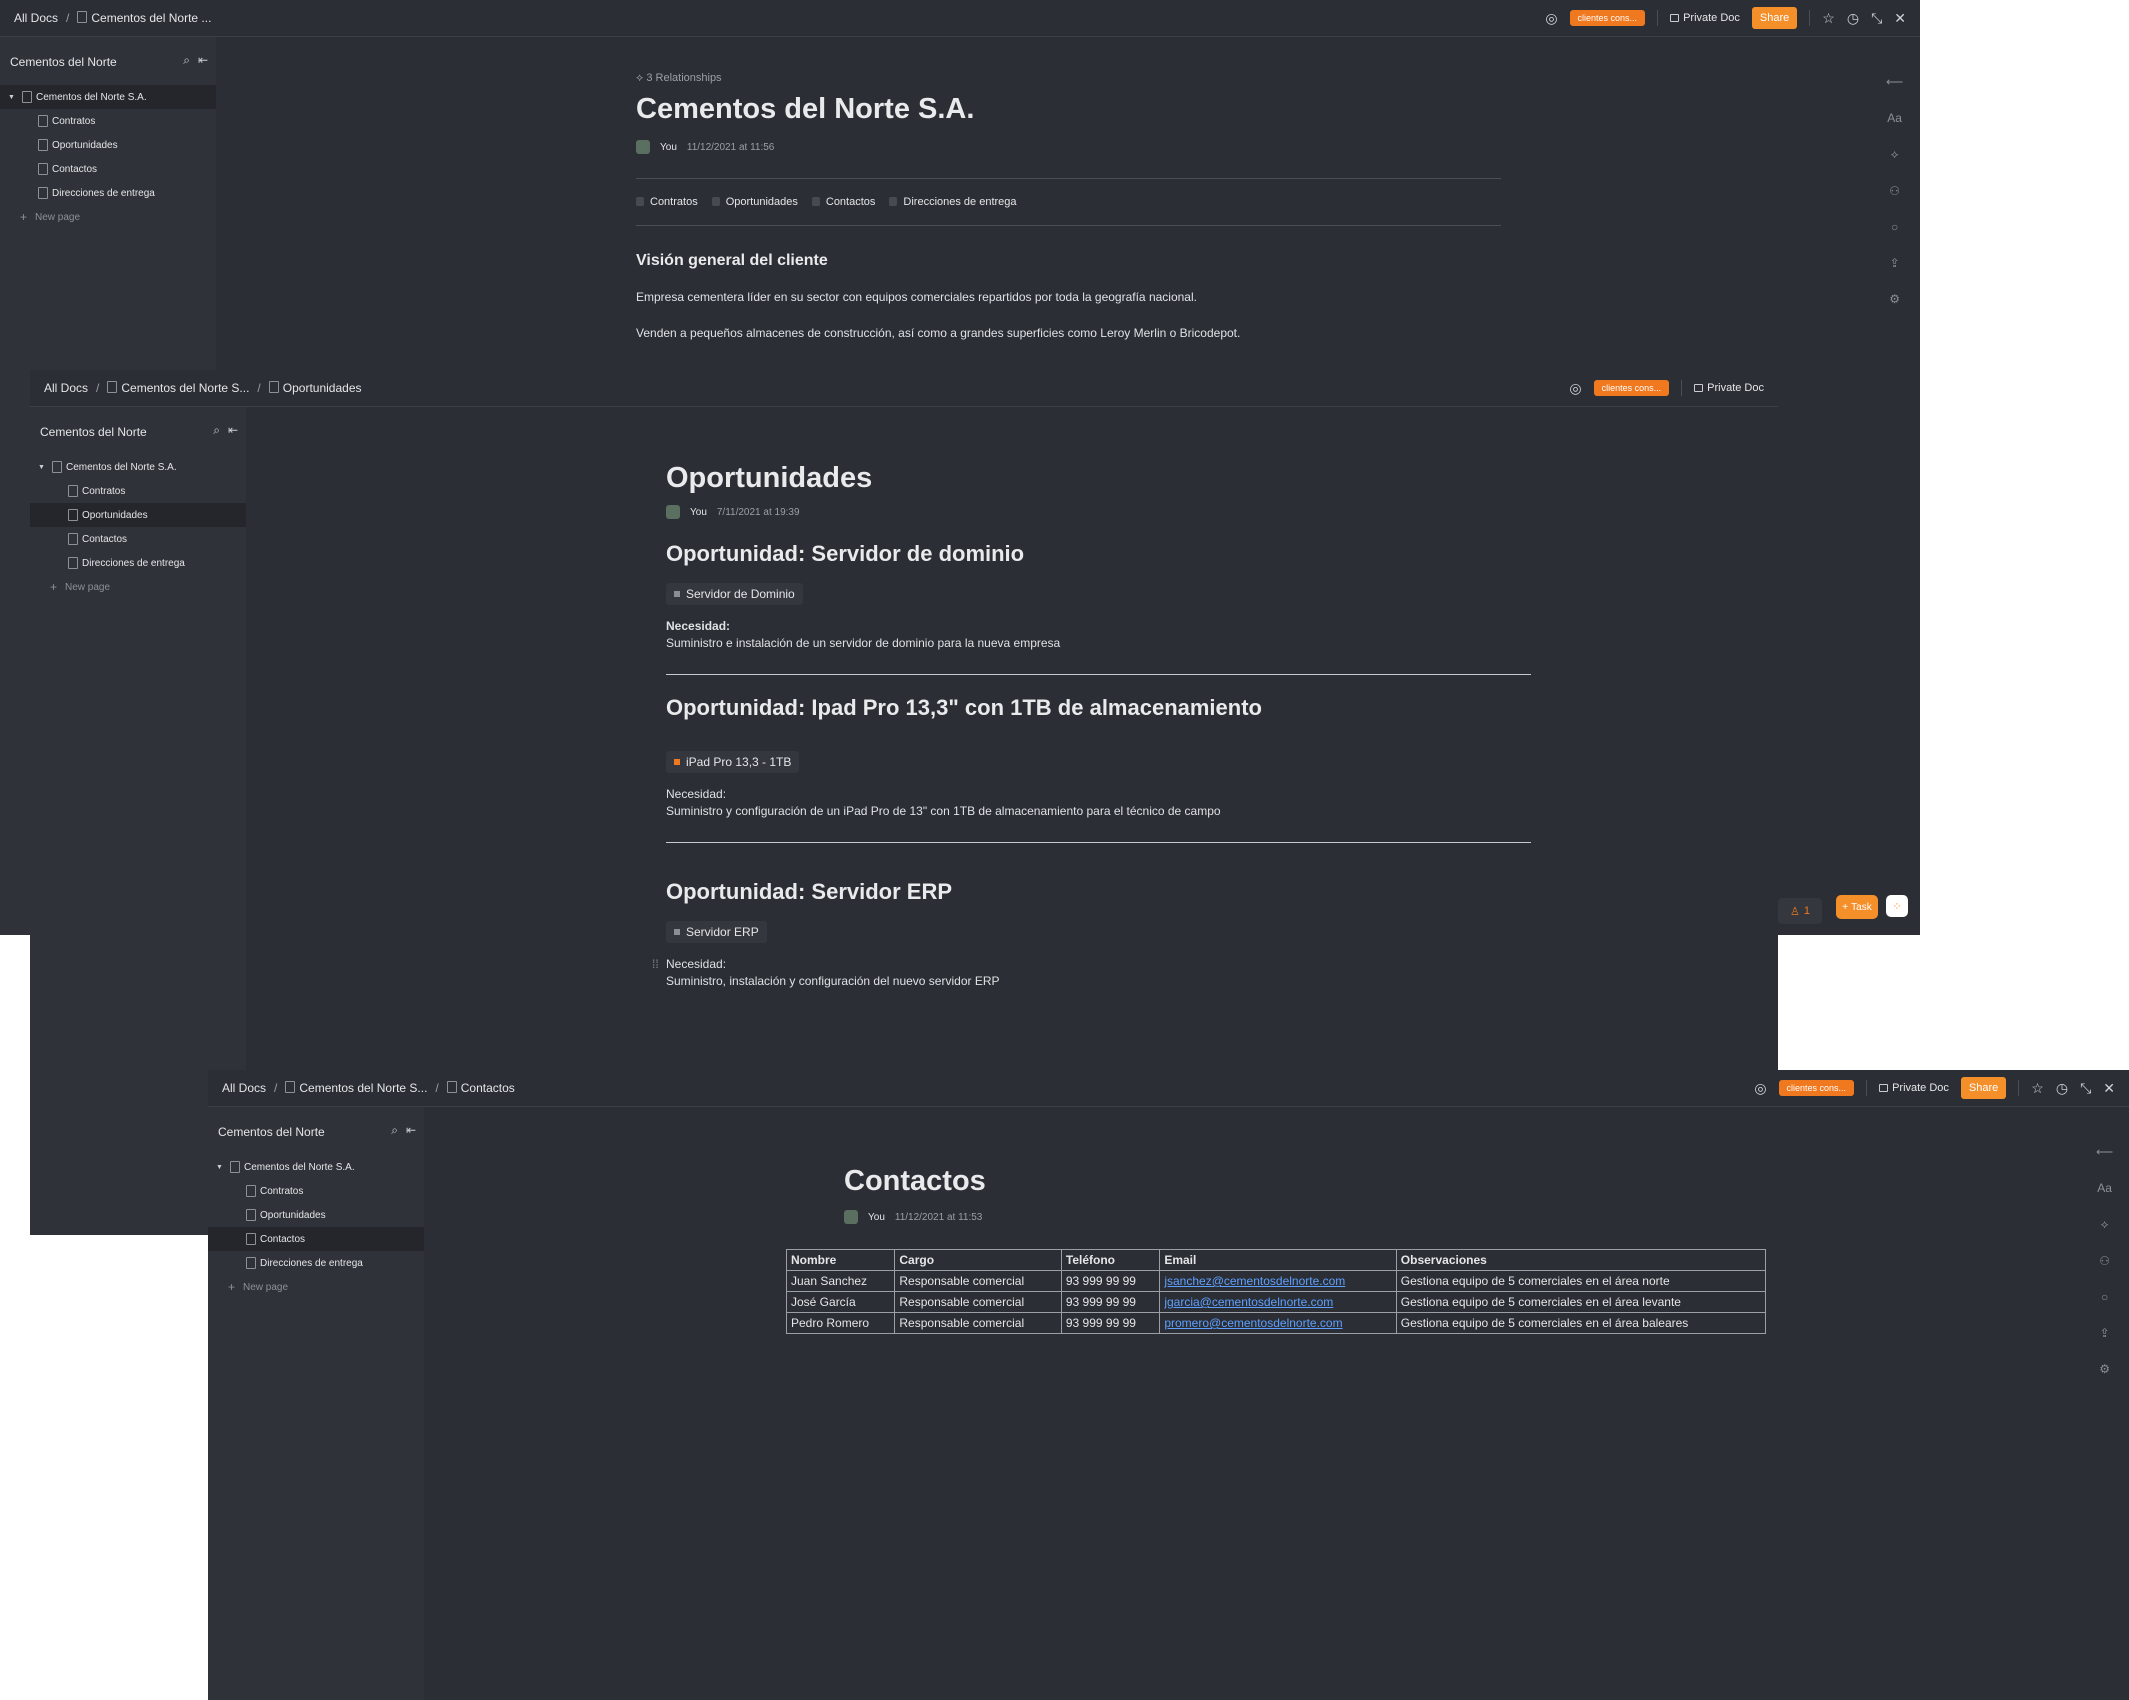 This screenshot has height=1700, width=2129. I want to click on breadcrumb-current: Oportunidades, so click(315, 388).